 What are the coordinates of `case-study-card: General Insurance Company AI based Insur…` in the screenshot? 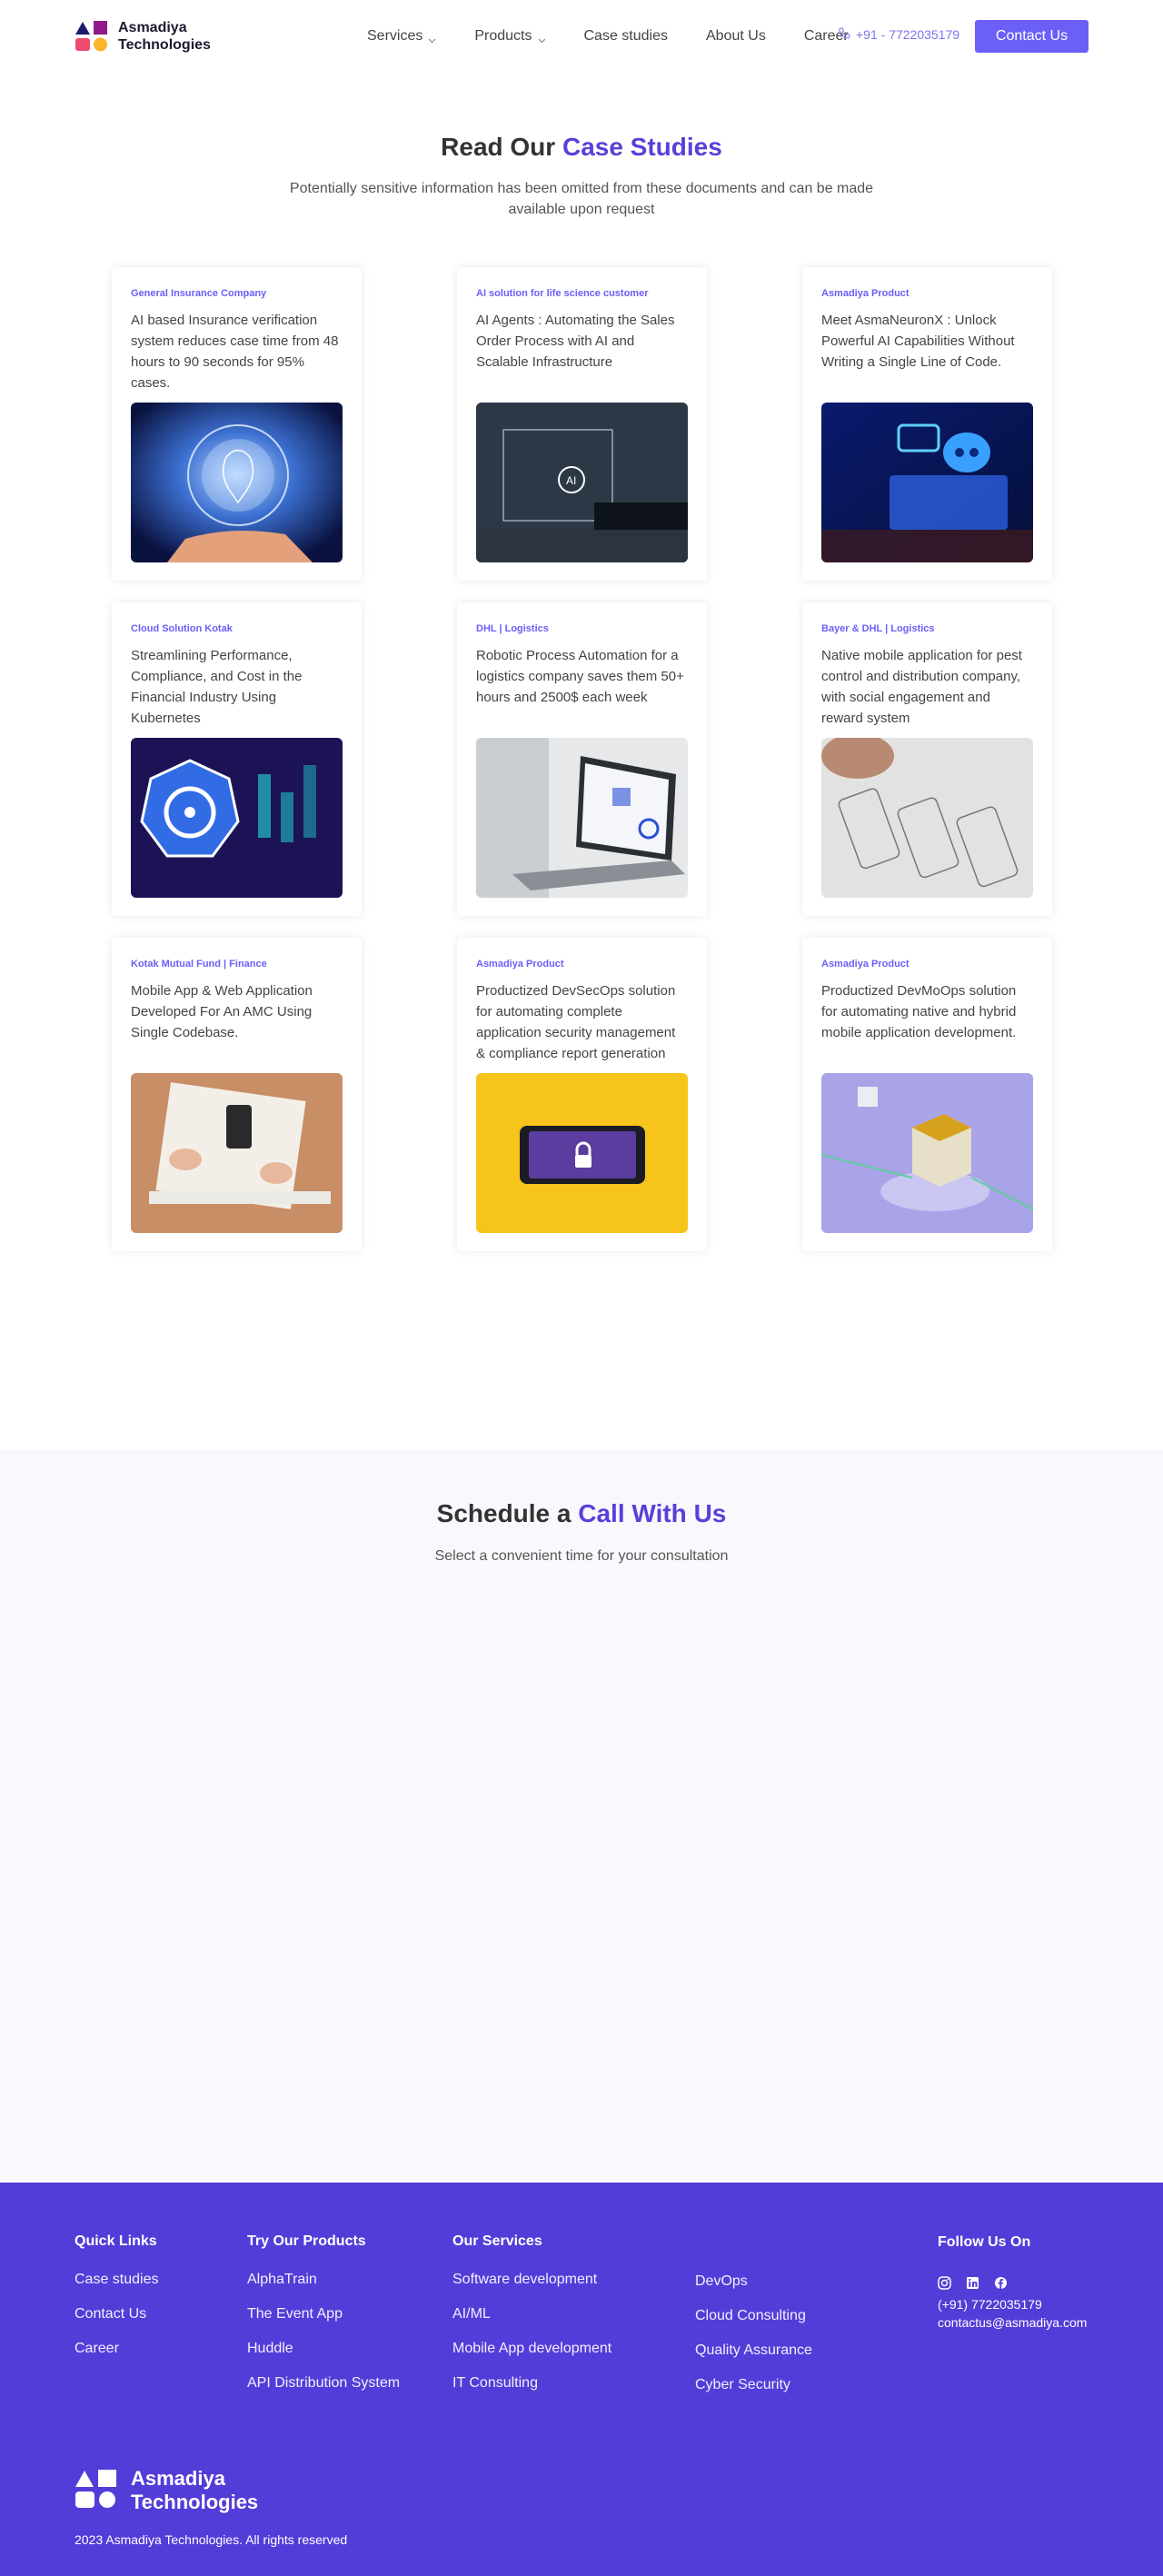 It's located at (237, 424).